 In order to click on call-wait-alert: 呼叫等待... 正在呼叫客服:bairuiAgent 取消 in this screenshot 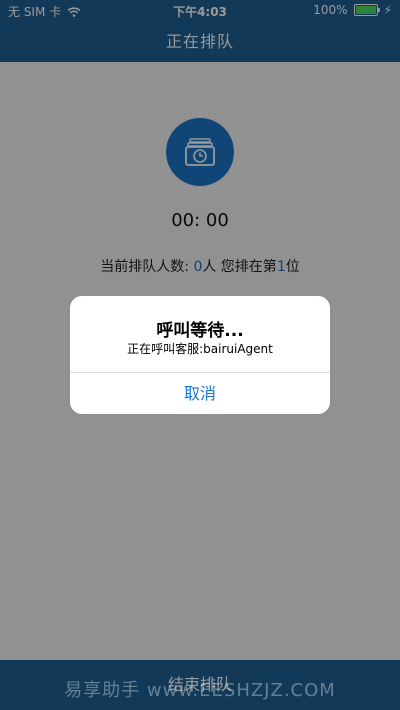, I will do `click(200, 355)`.